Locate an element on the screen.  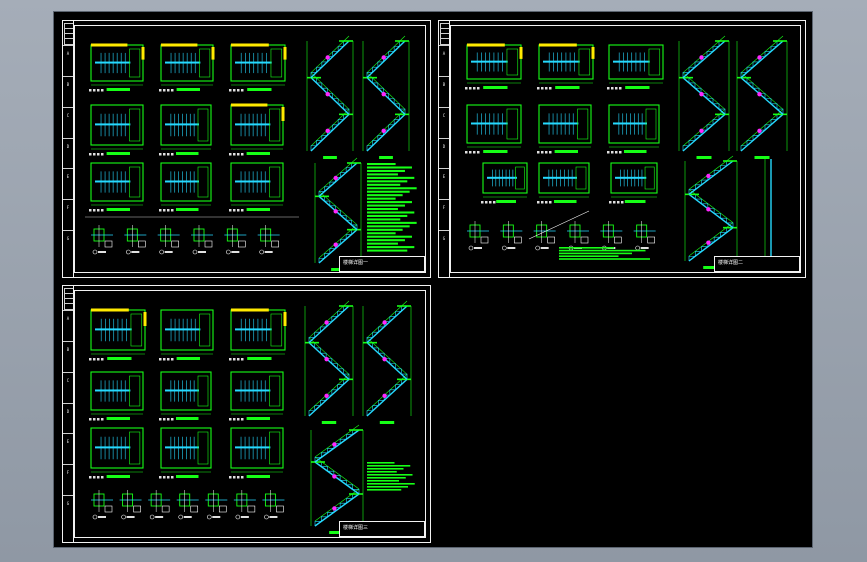
title-block: 楼梯详图三 is located at coordinates (382, 529).